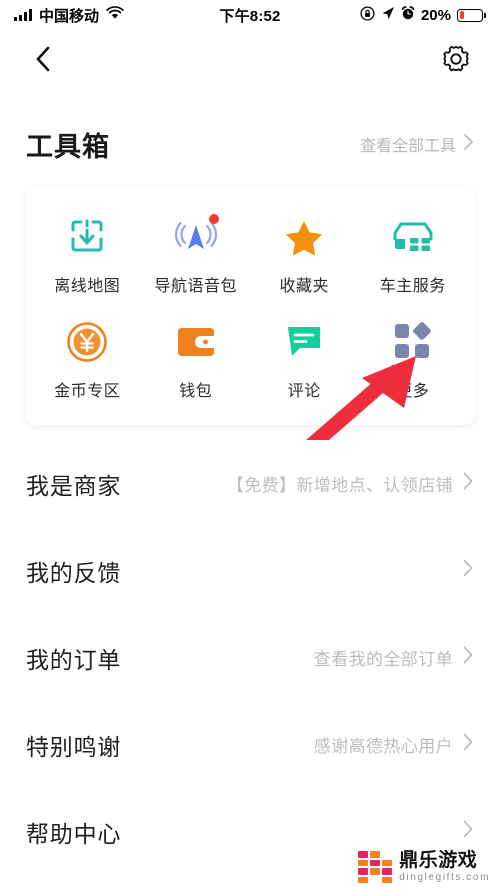  Describe the element at coordinates (74, 746) in the screenshot. I see `row-title: 特别鸣谢` at that location.